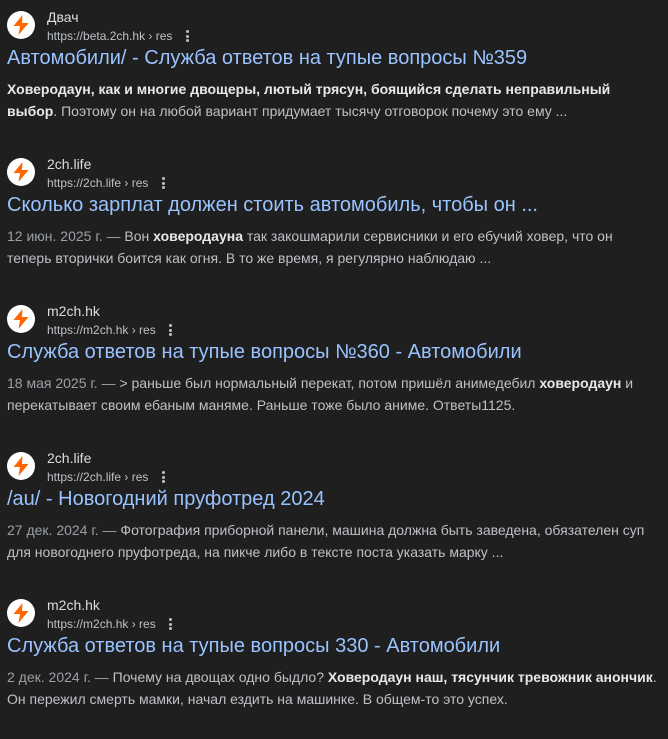 The width and height of the screenshot is (668, 739). I want to click on result-title-link: /au/ - Новогодний пруфотред 2024, so click(166, 499).